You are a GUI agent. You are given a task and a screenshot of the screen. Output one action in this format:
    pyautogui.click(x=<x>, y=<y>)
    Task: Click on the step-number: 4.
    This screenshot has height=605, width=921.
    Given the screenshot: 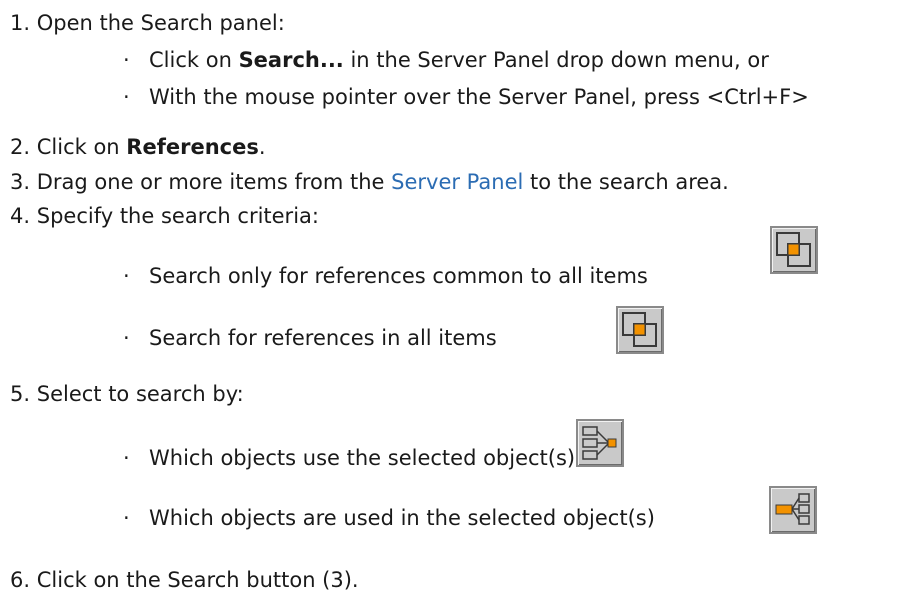 What is the action you would take?
    pyautogui.click(x=20, y=216)
    